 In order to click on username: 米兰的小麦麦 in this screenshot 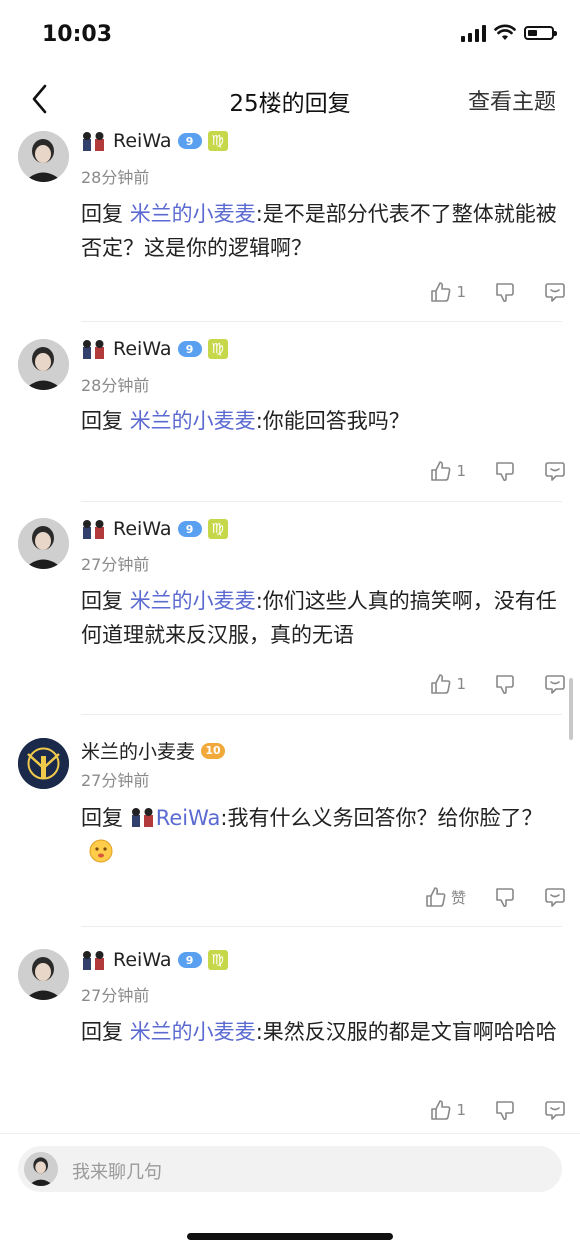, I will do `click(138, 750)`.